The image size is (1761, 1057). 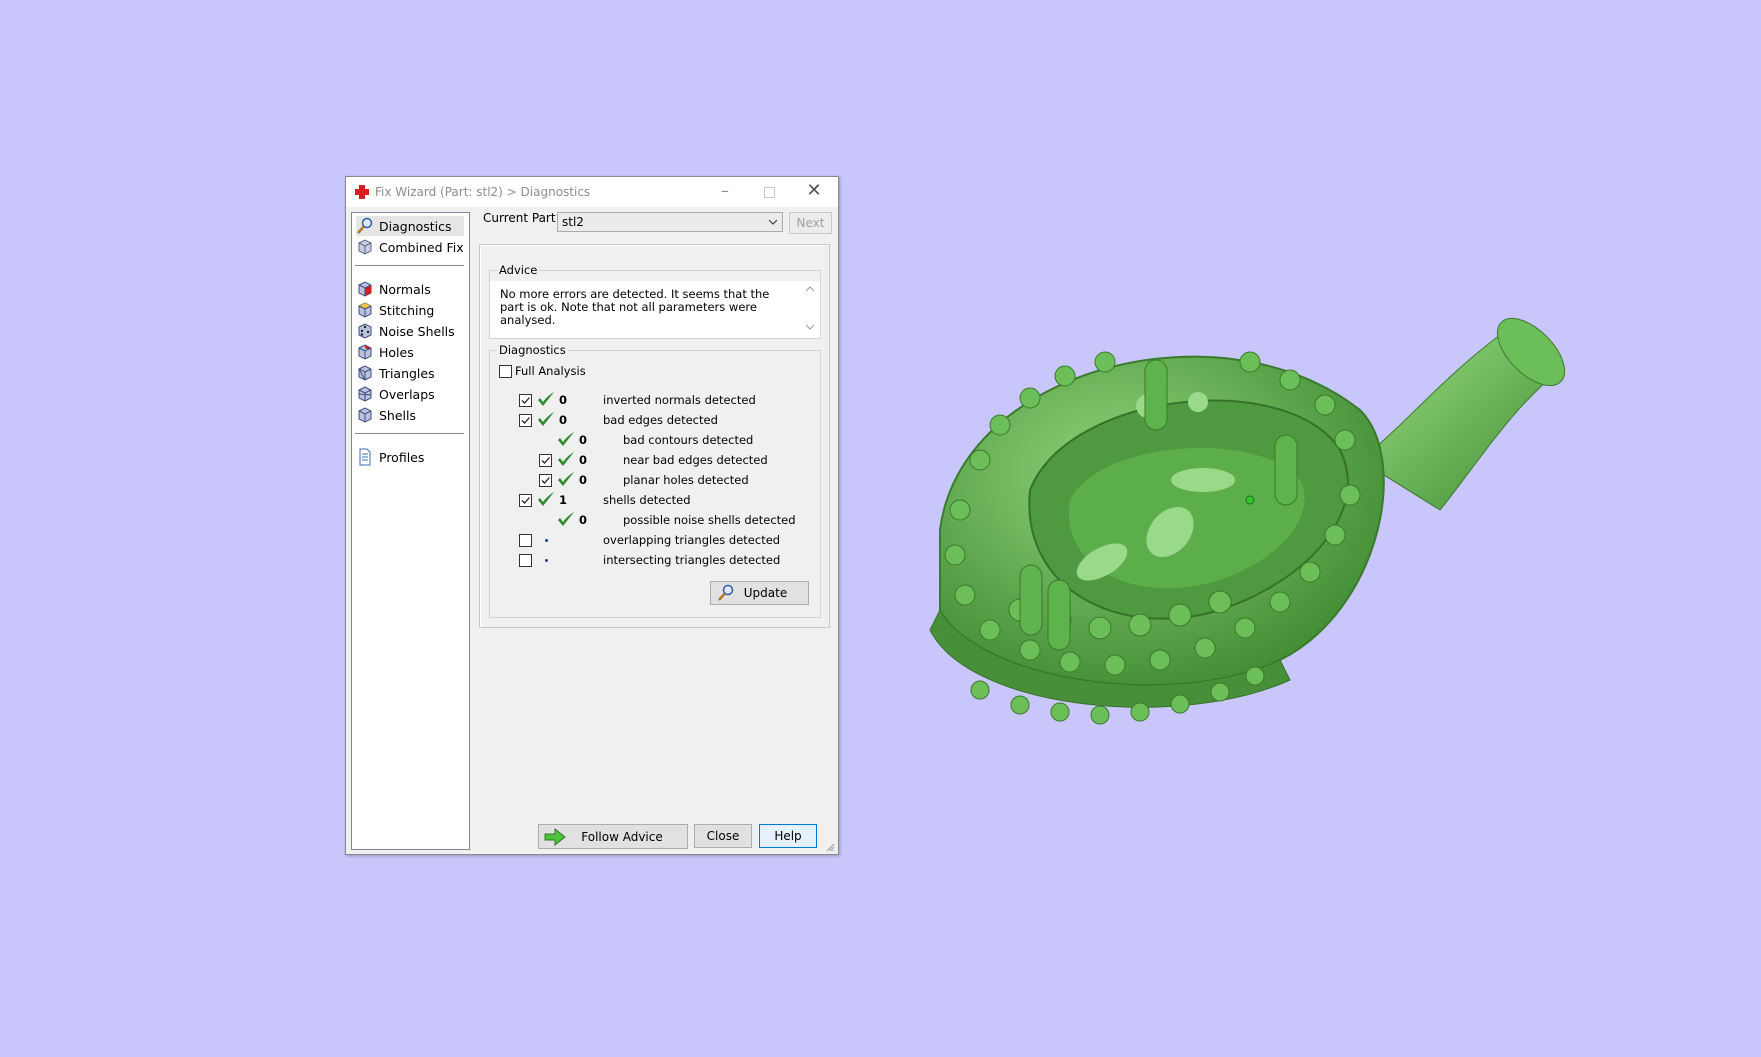 I want to click on diagnostic-label: planar holes detected, so click(x=686, y=480).